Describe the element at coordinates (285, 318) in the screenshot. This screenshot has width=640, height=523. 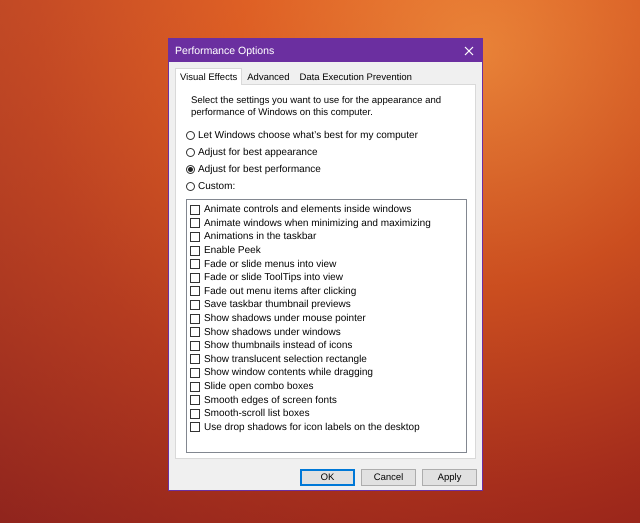
I see `checkbox-label: Show shadows under mouse pointer` at that location.